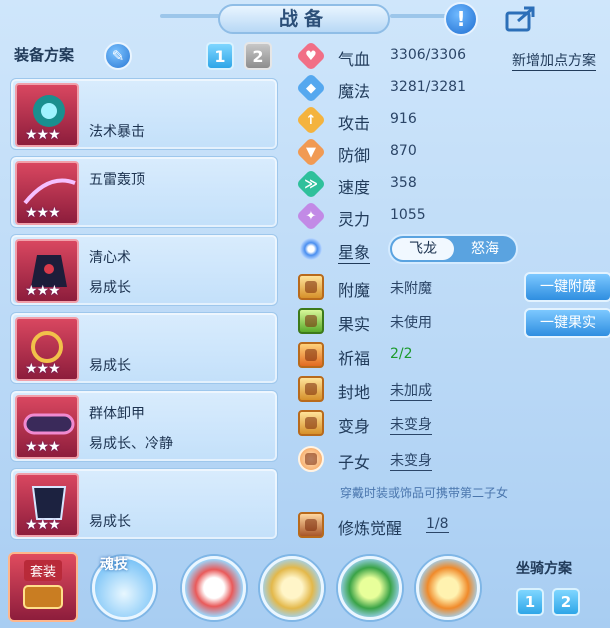  I want to click on stat-value: 1055, so click(408, 215).